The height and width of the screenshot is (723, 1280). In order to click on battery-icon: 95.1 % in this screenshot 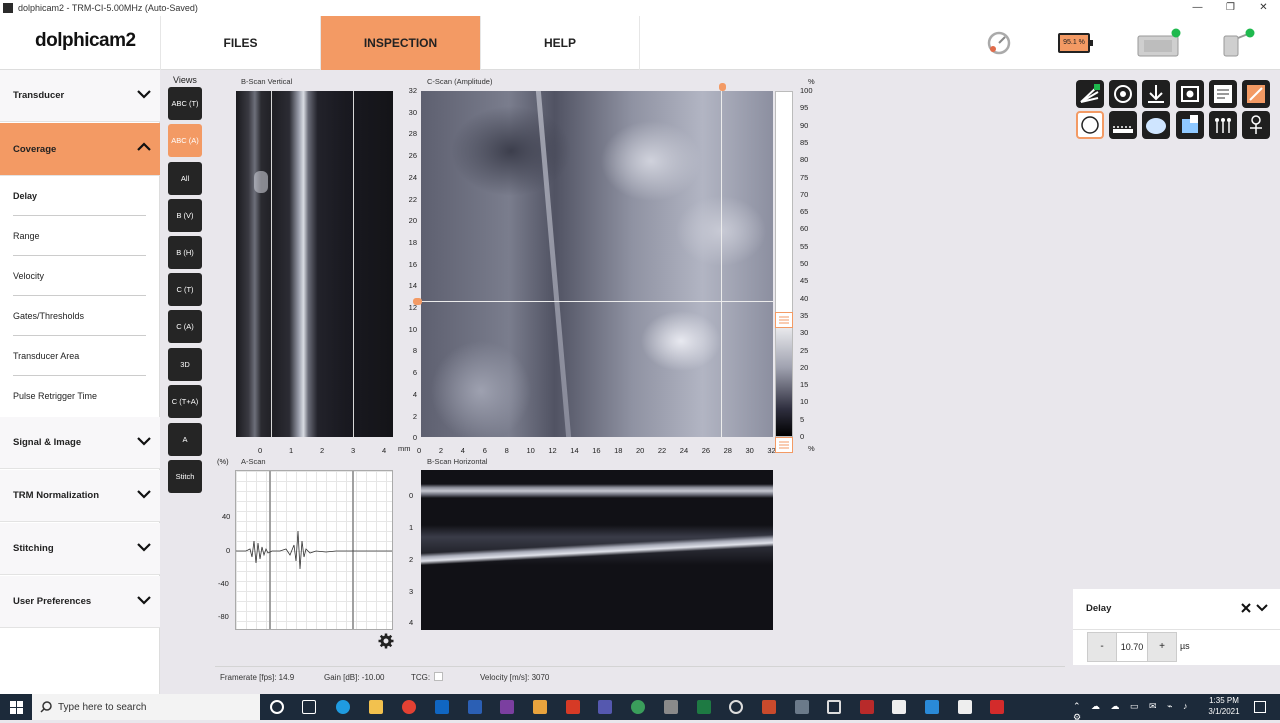, I will do `click(1074, 43)`.